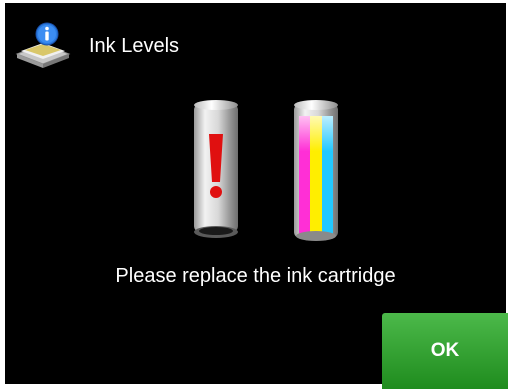 The height and width of the screenshot is (389, 513). I want to click on color-cartridge, so click(316, 170).